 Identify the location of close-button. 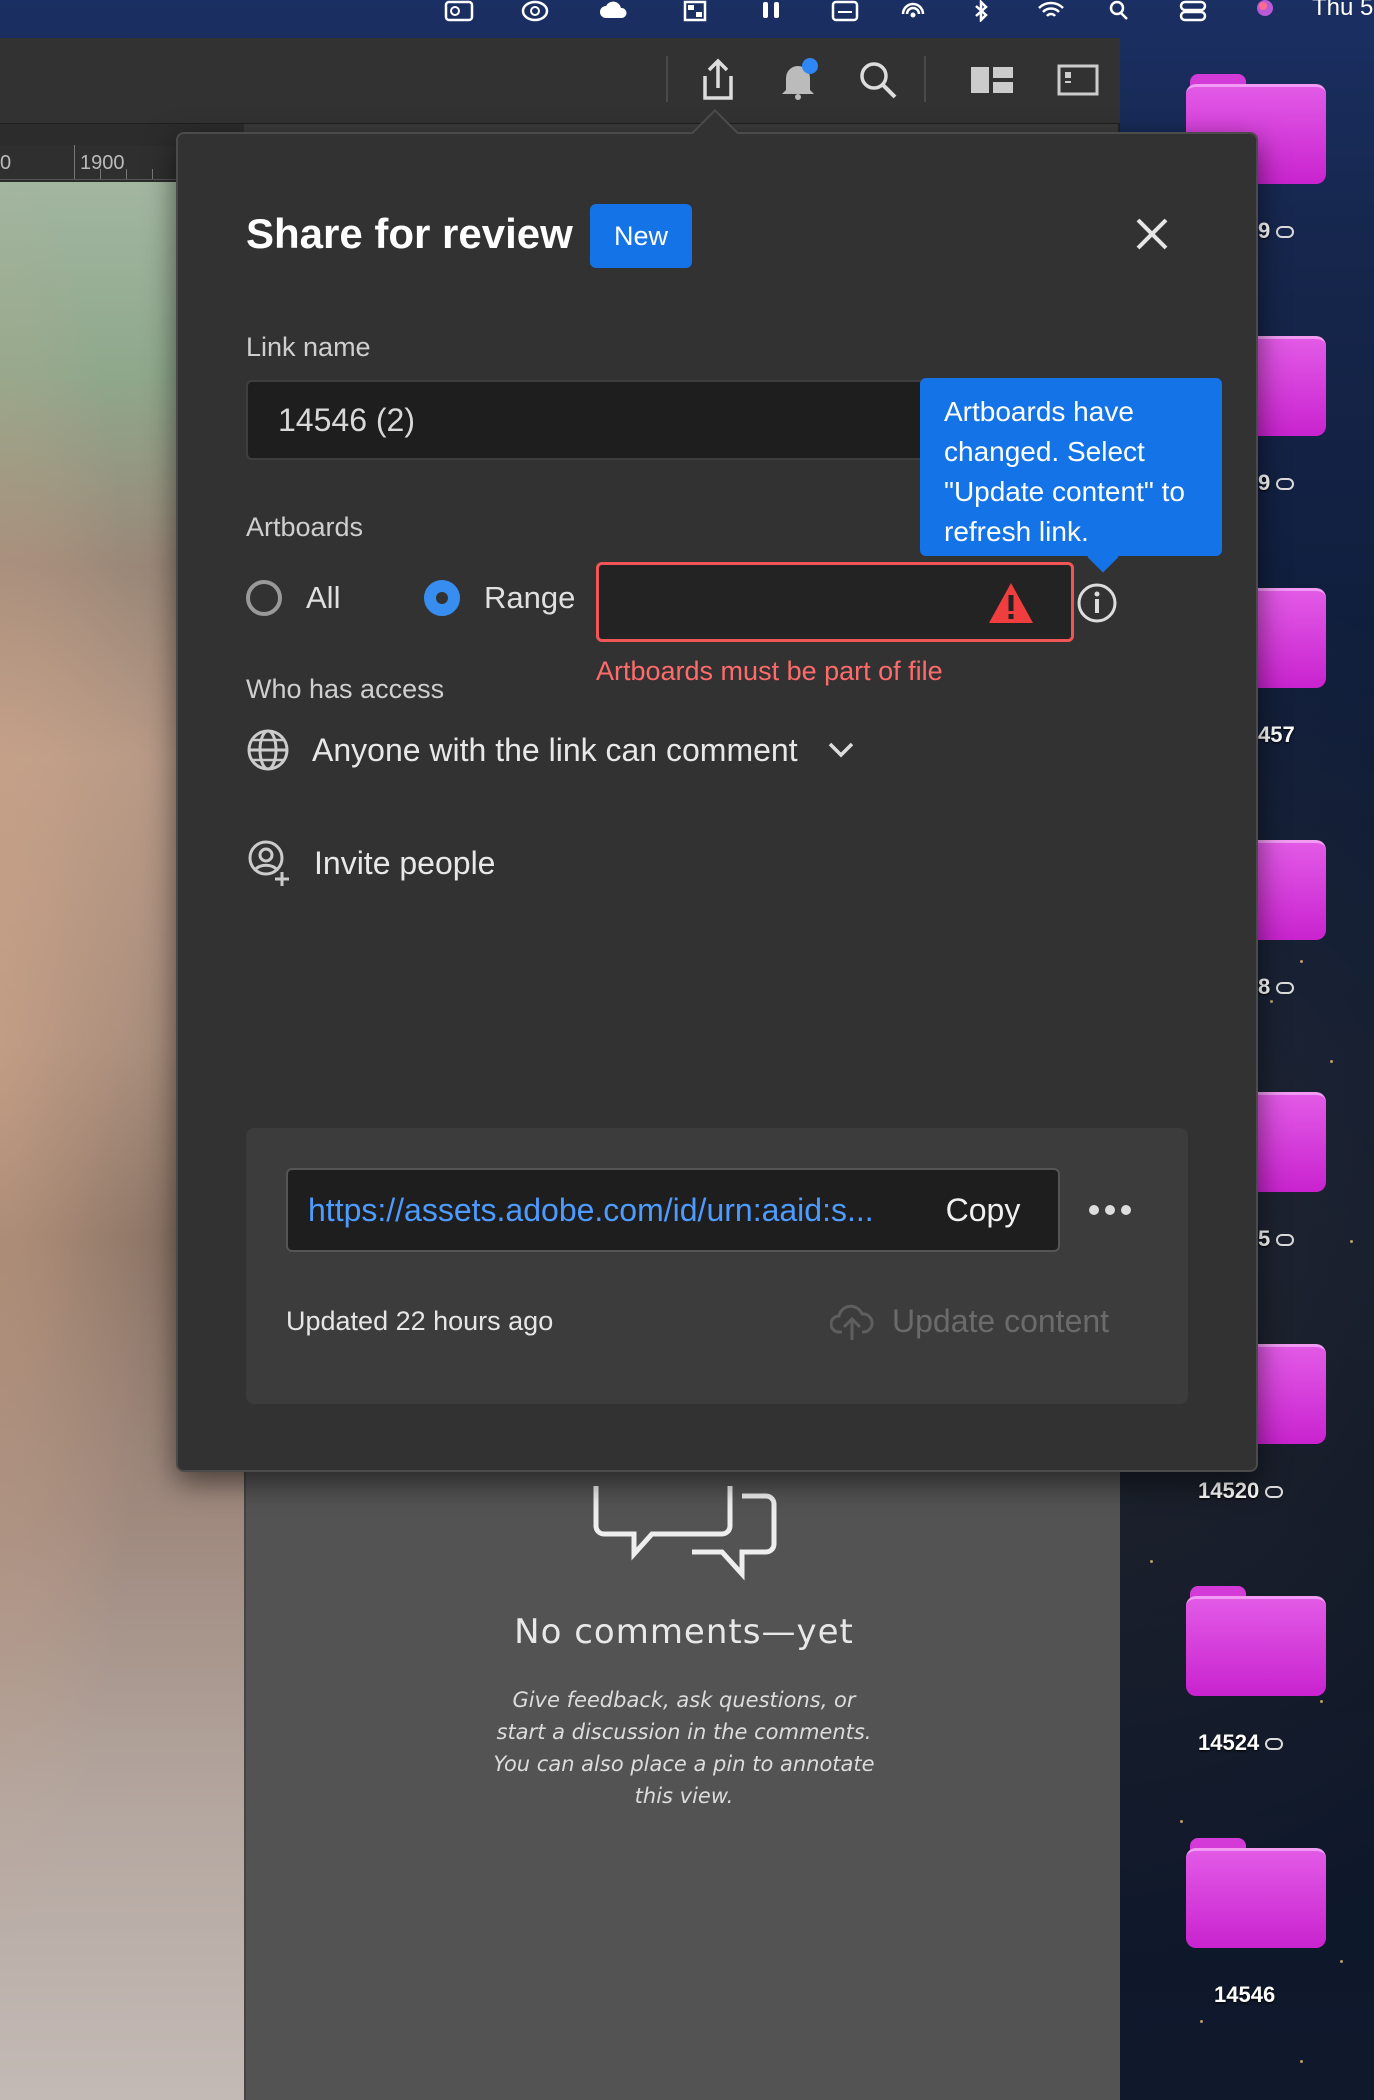
(1152, 234).